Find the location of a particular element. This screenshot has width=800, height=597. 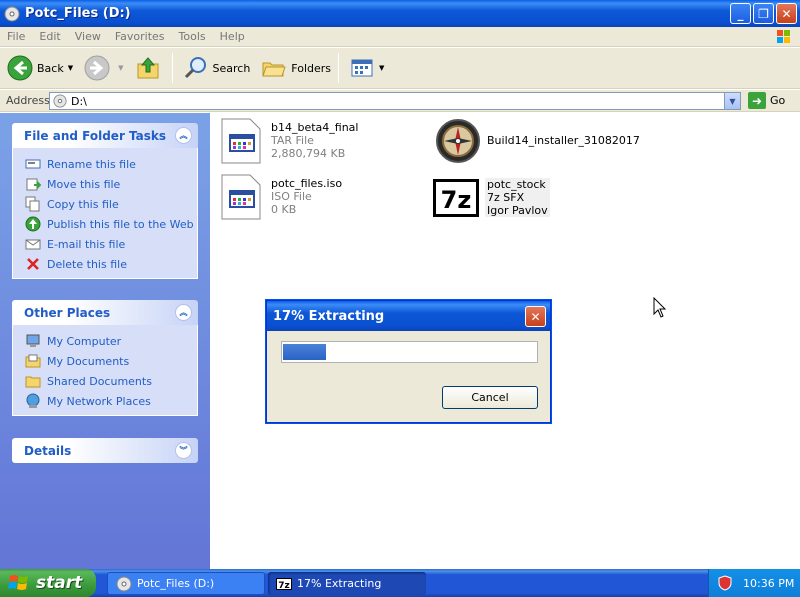

svg-text: 7z is located at coordinates (456, 200).